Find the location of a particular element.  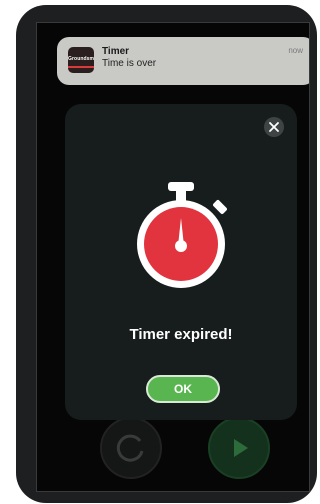

reset-icon is located at coordinates (130, 448).